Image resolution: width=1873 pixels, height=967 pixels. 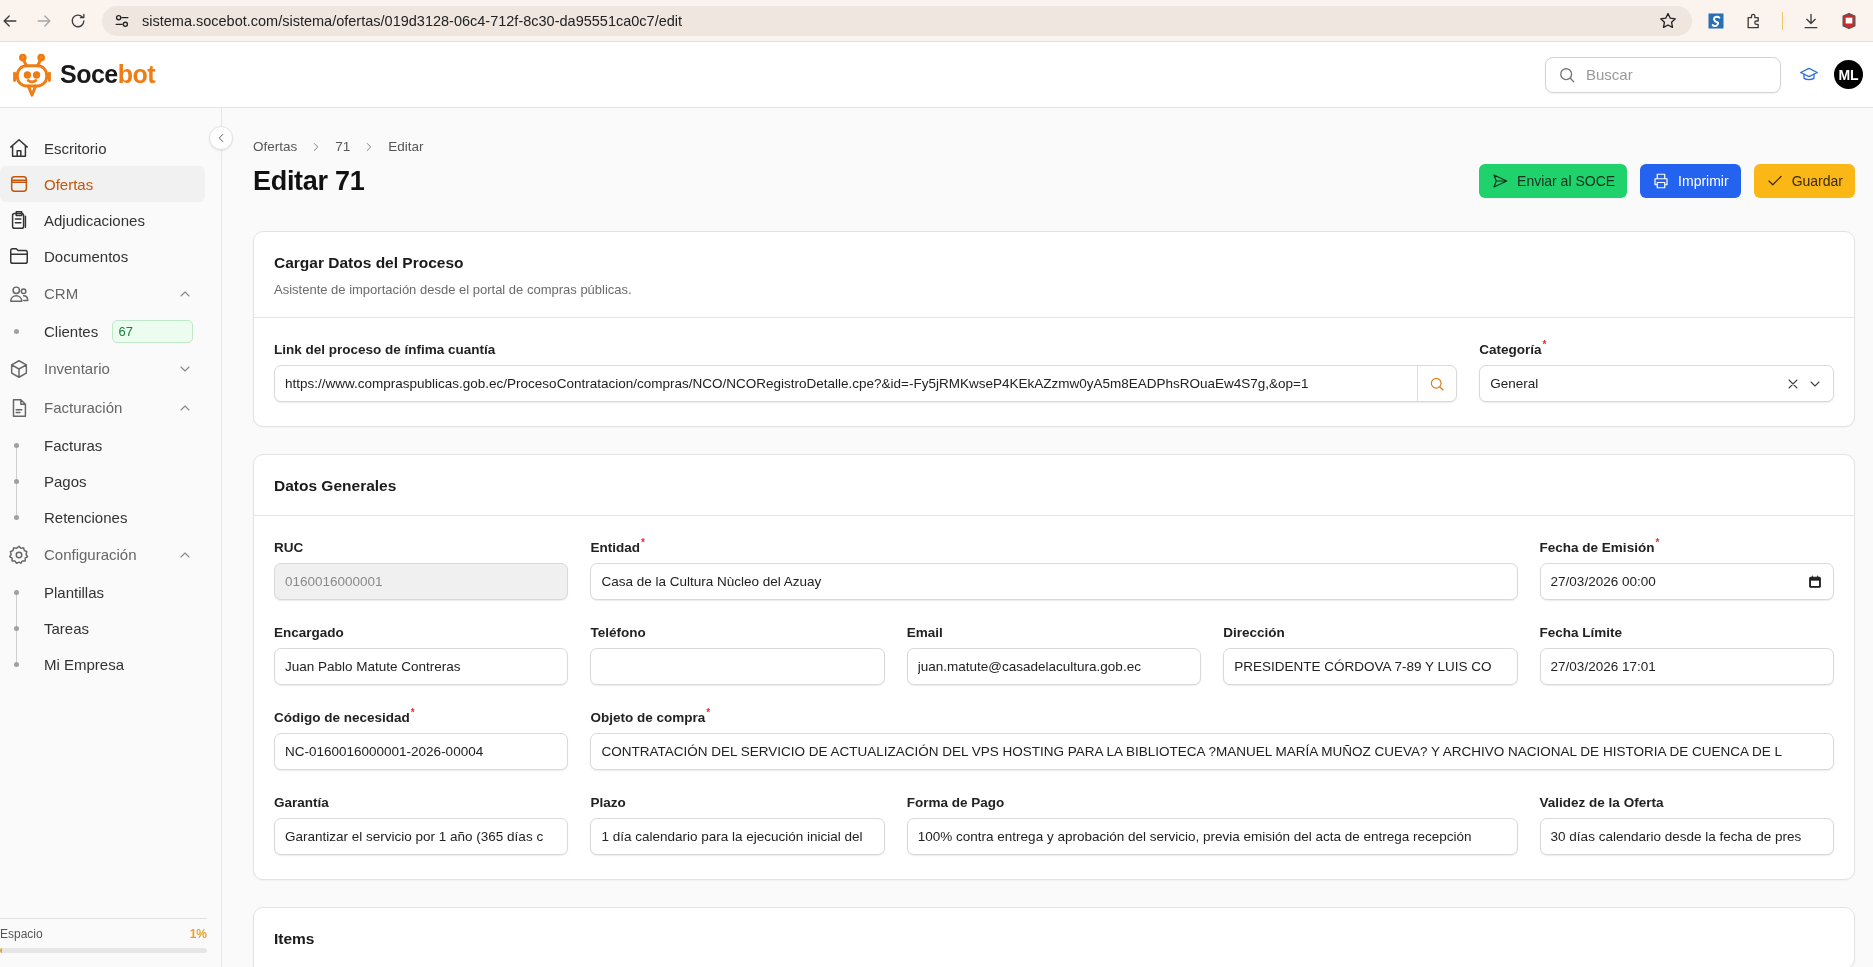 I want to click on sidebar-item: Escritorio, so click(x=102, y=148).